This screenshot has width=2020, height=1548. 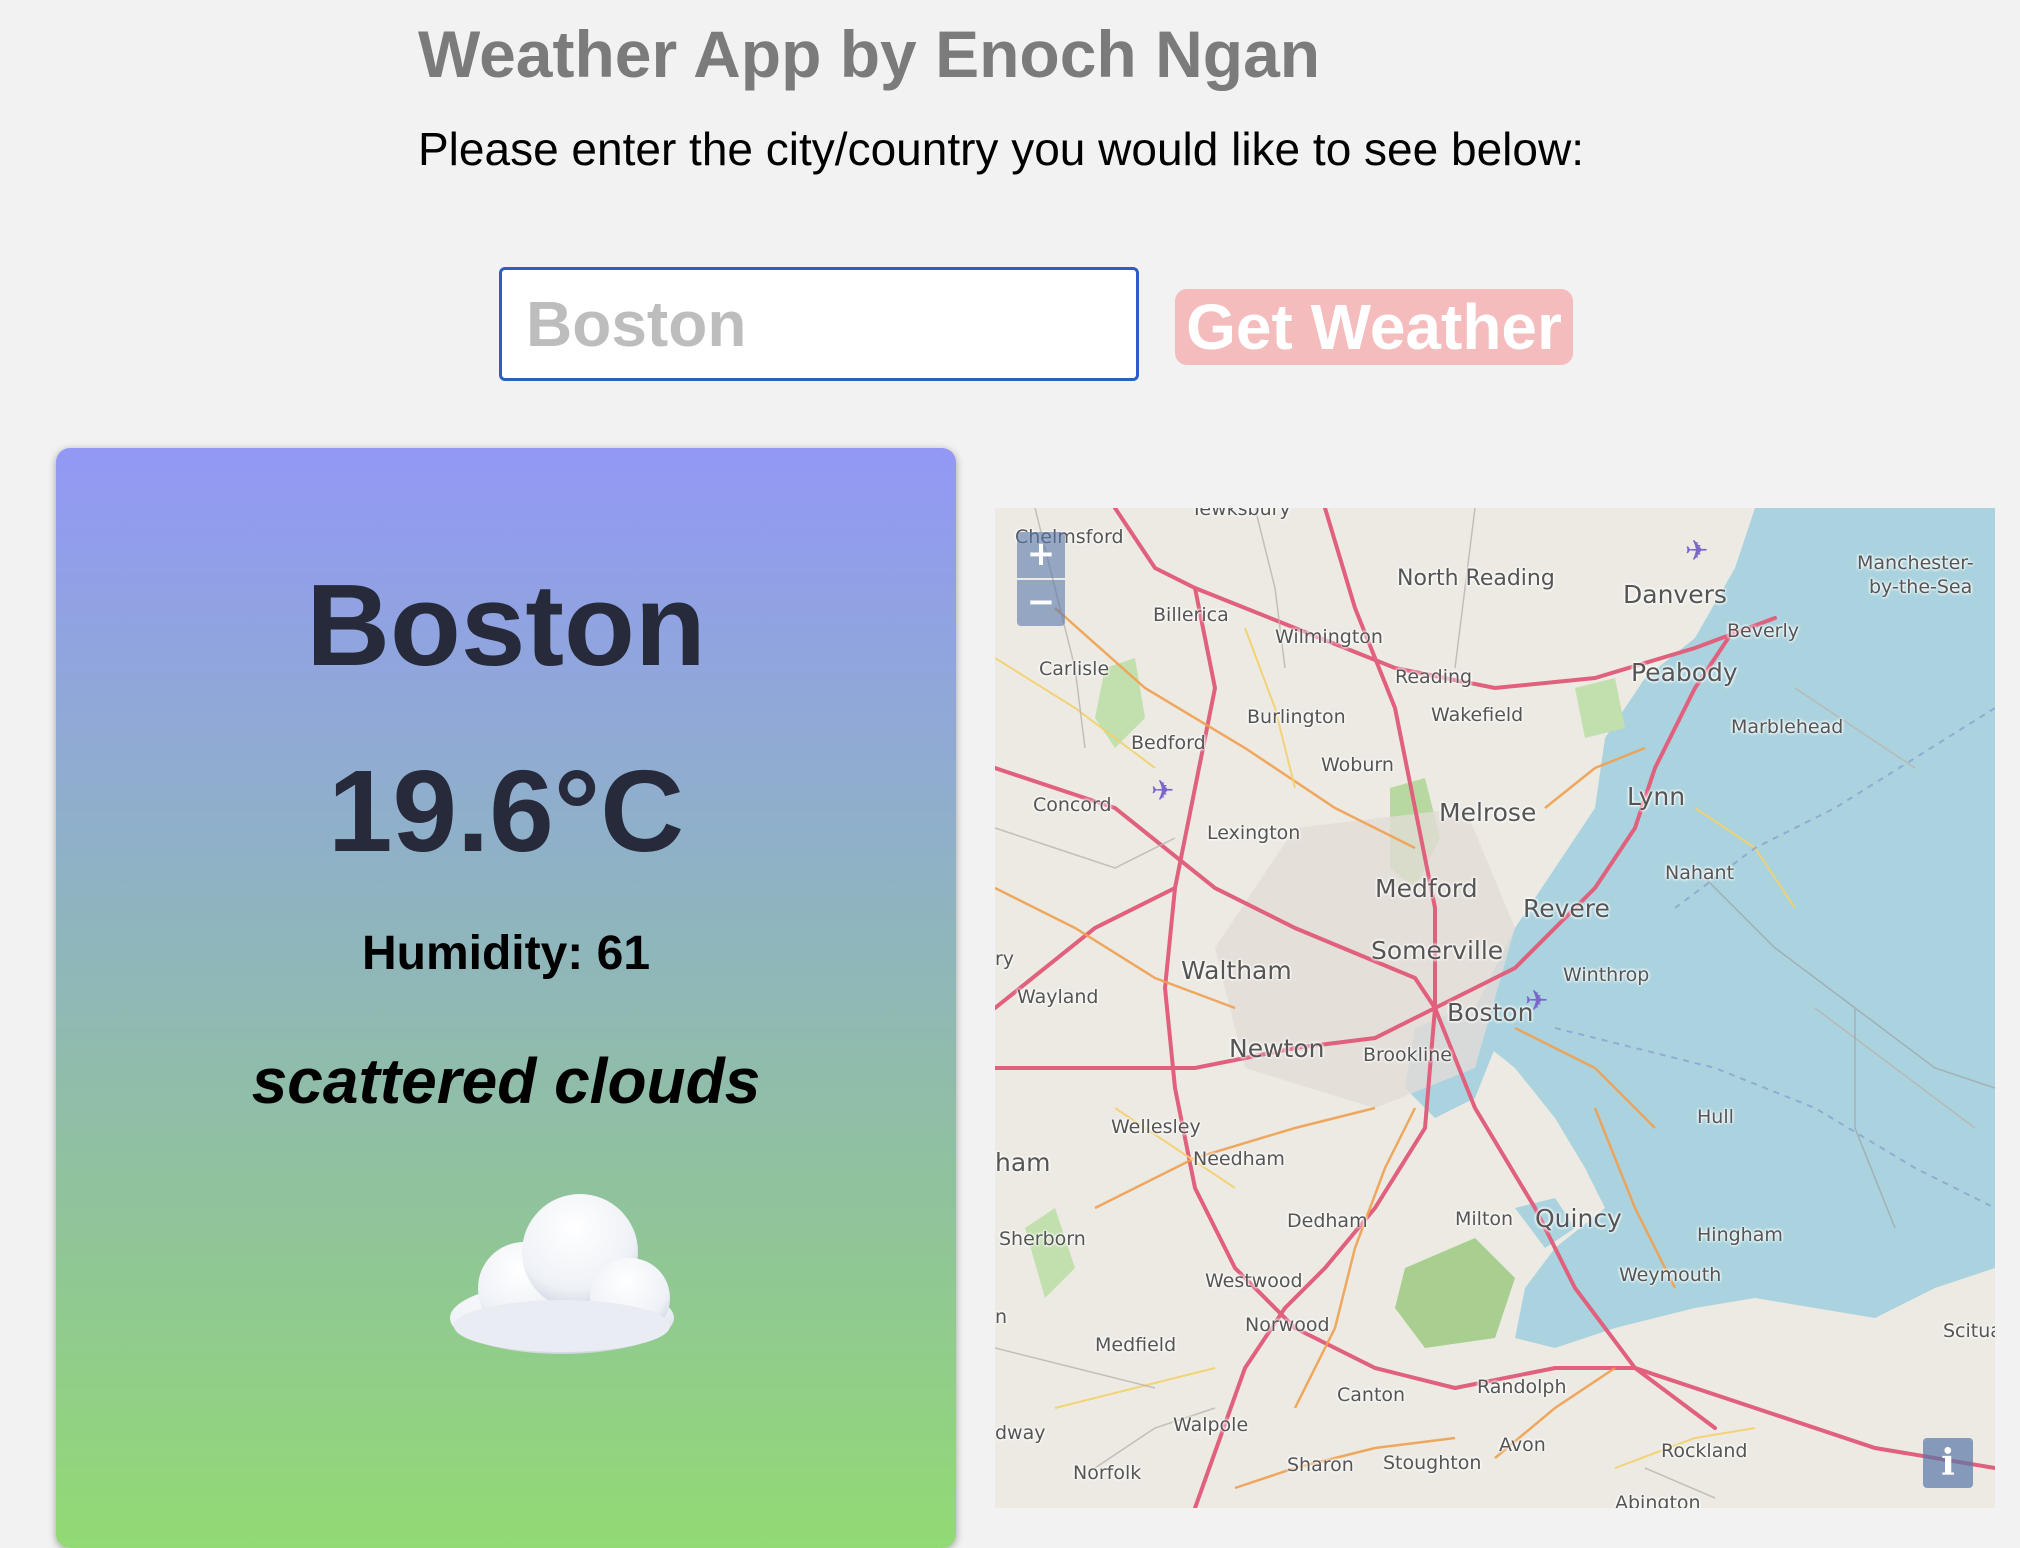 I want to click on map-label: Tewksbury, so click(x=1241, y=514).